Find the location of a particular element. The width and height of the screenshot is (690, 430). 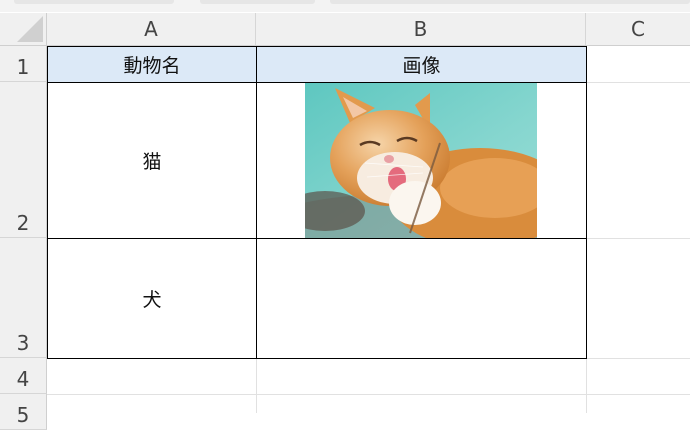

column-header-c: C is located at coordinates (638, 29).